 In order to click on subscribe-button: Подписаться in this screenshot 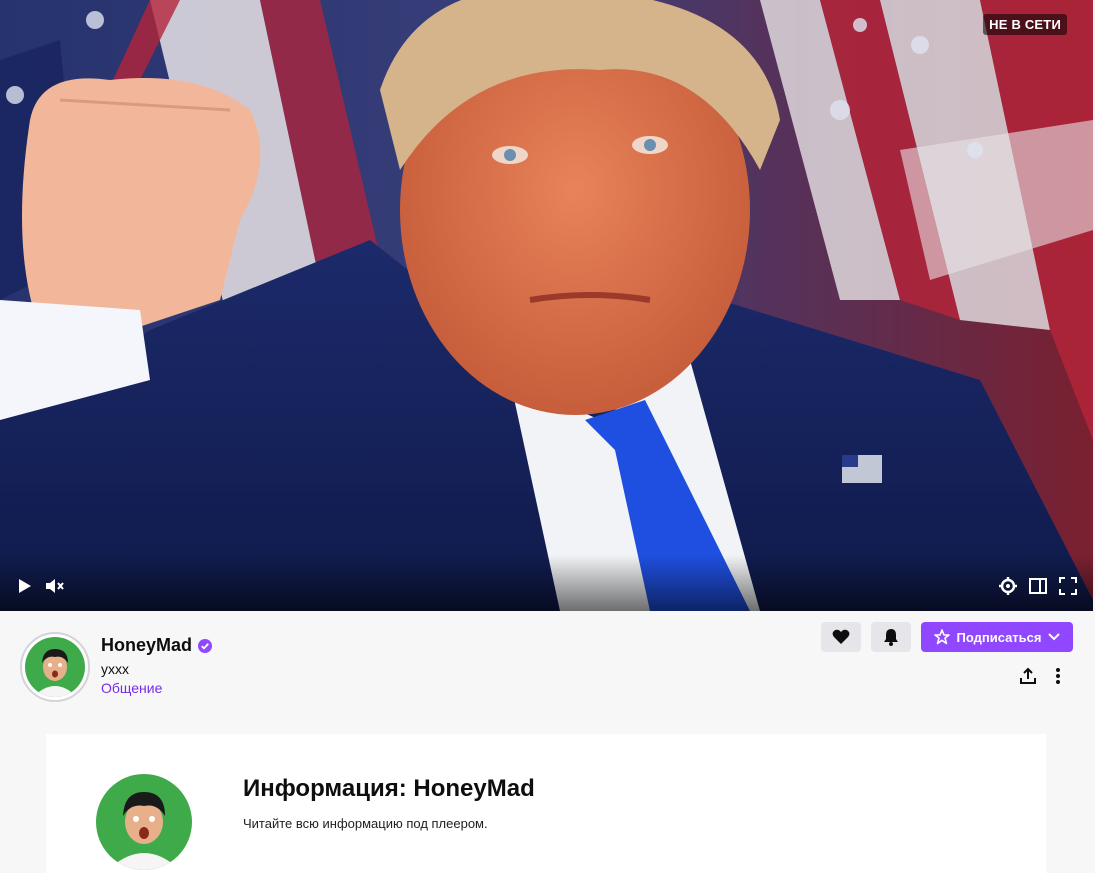, I will do `click(997, 637)`.